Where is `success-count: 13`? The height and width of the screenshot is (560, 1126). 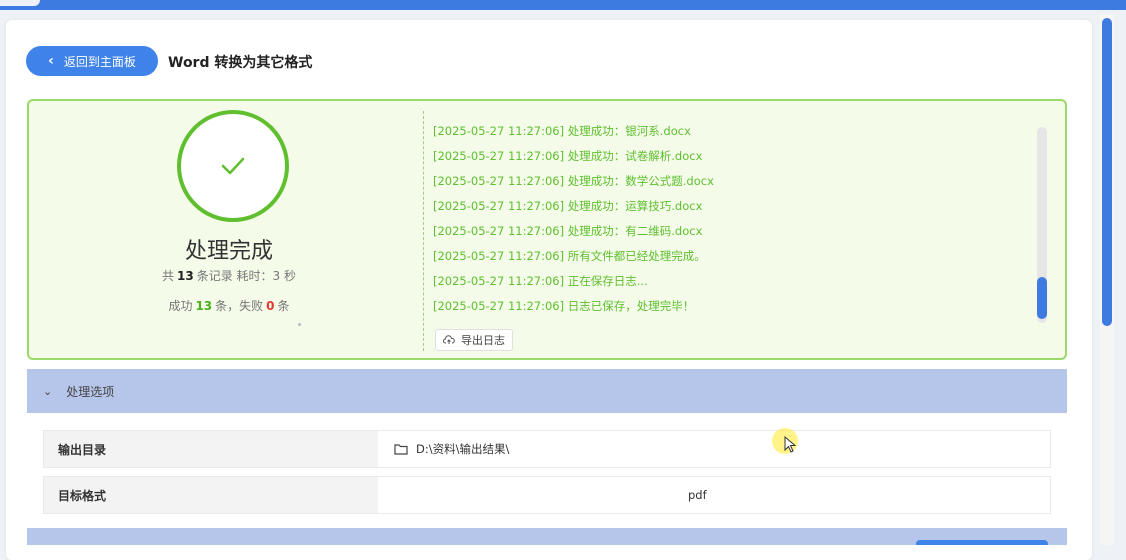 success-count: 13 is located at coordinates (204, 306).